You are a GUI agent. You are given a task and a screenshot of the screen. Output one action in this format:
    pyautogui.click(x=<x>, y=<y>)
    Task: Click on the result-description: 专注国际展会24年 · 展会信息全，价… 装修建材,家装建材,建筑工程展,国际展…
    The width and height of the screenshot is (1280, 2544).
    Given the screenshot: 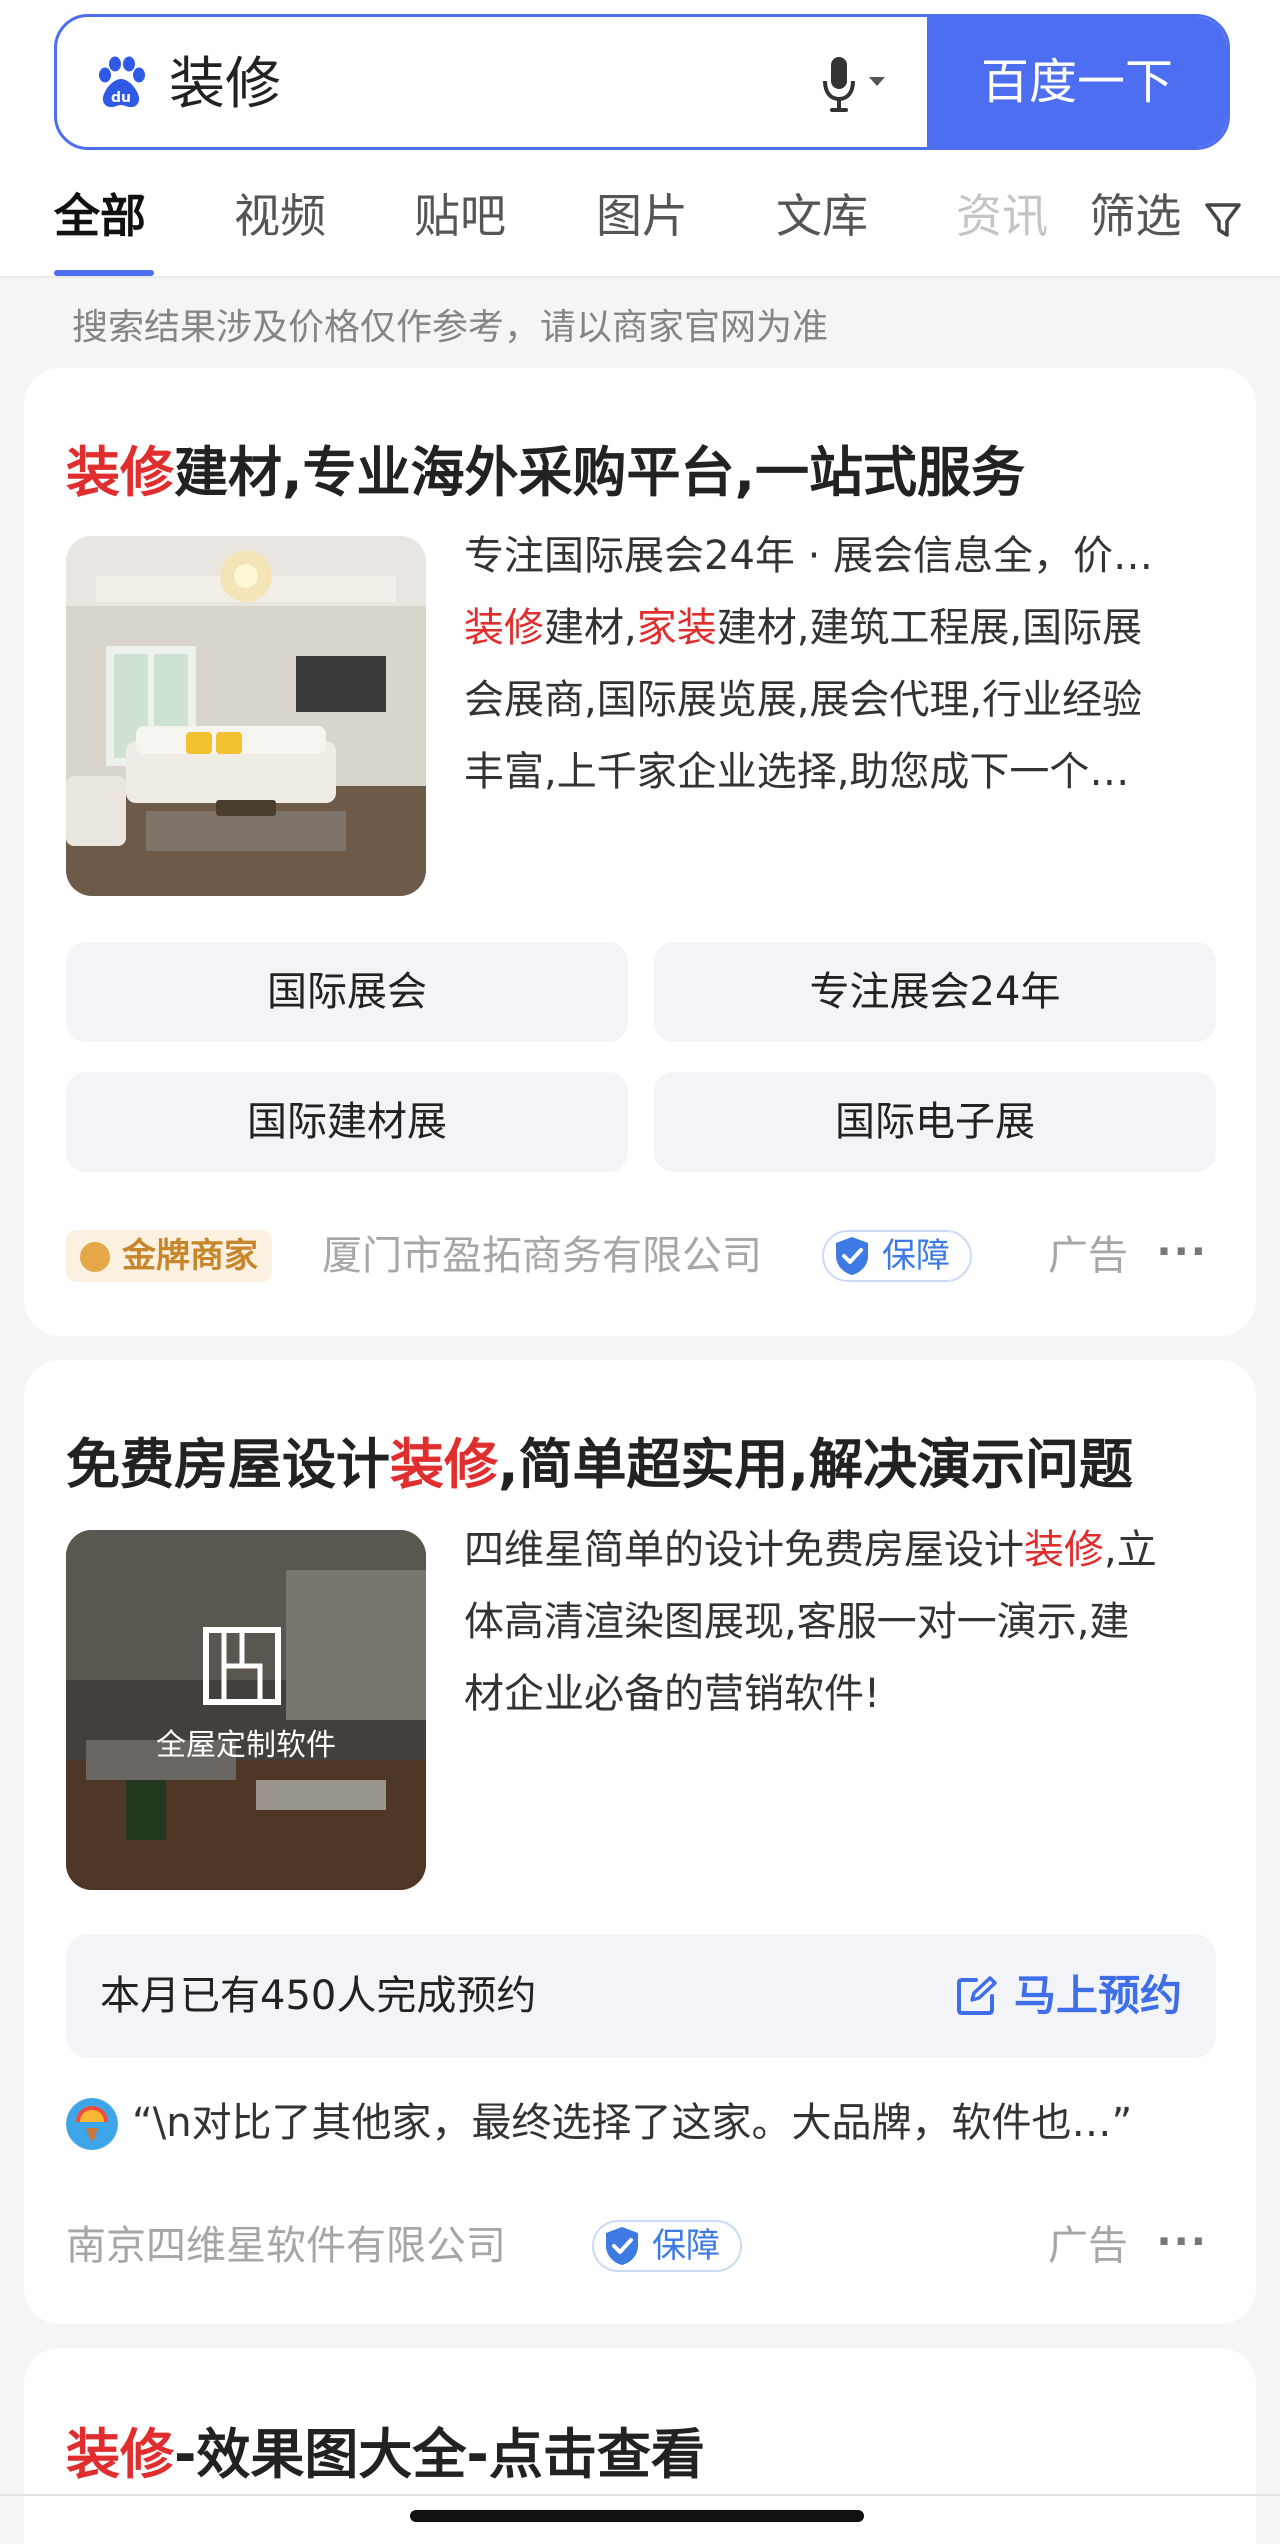 What is the action you would take?
    pyautogui.click(x=844, y=664)
    